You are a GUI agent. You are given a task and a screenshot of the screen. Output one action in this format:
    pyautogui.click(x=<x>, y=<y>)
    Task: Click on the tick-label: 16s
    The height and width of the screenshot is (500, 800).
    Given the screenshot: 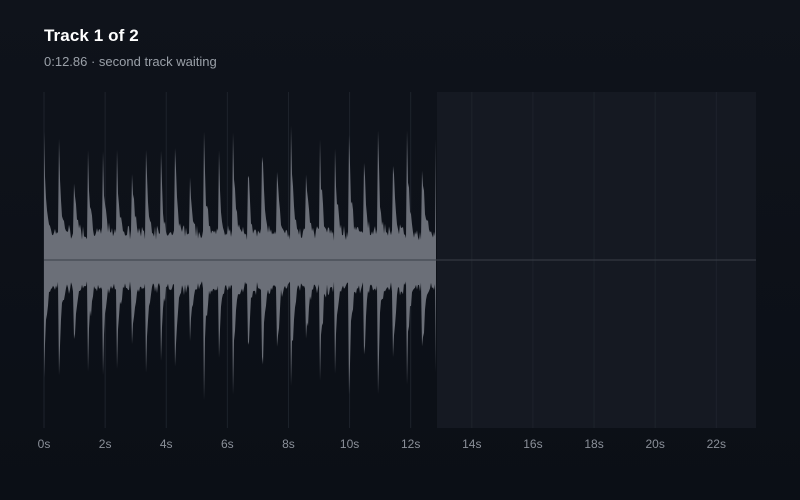 What is the action you would take?
    pyautogui.click(x=532, y=444)
    